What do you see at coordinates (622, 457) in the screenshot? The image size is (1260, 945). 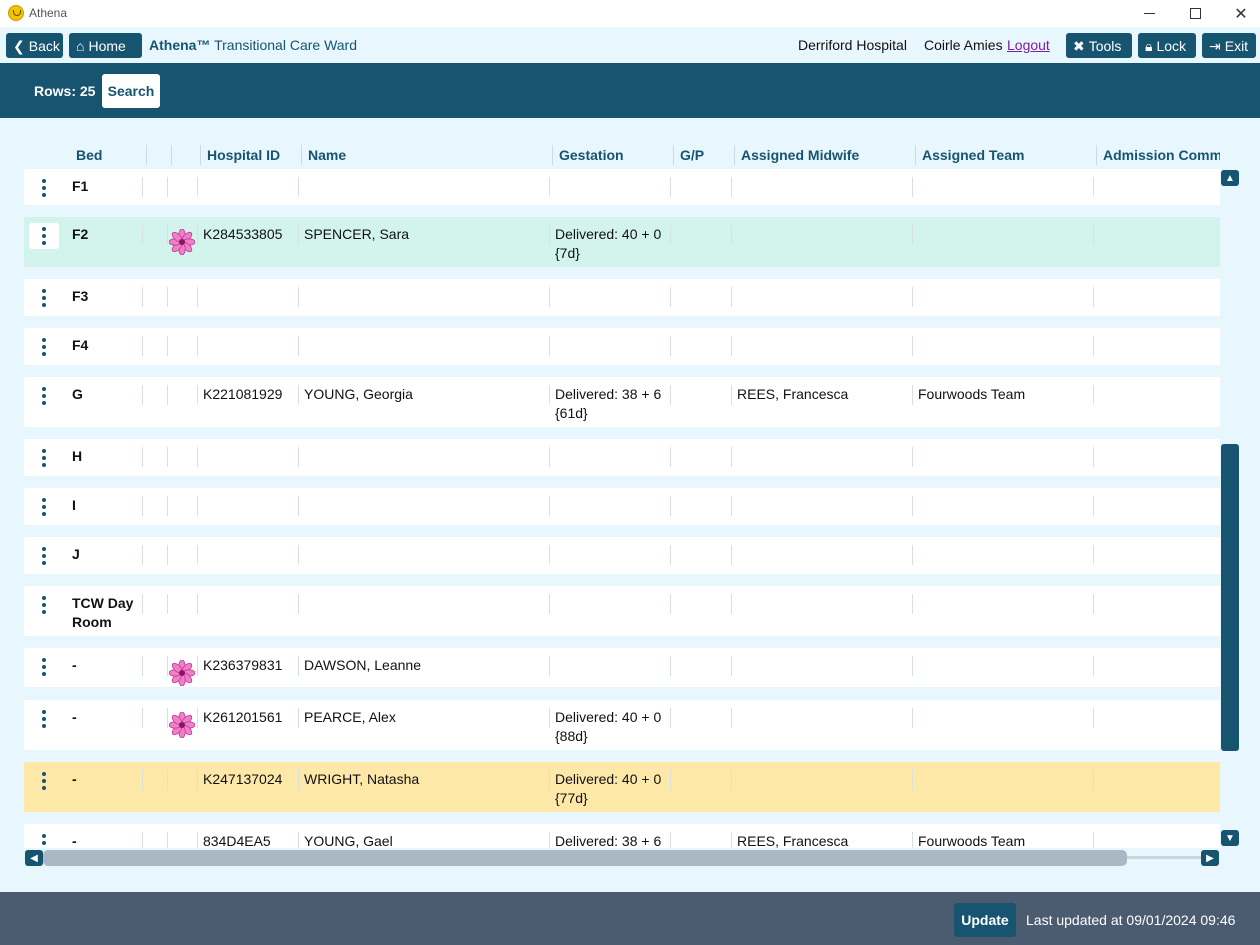 I see `table-row: H` at bounding box center [622, 457].